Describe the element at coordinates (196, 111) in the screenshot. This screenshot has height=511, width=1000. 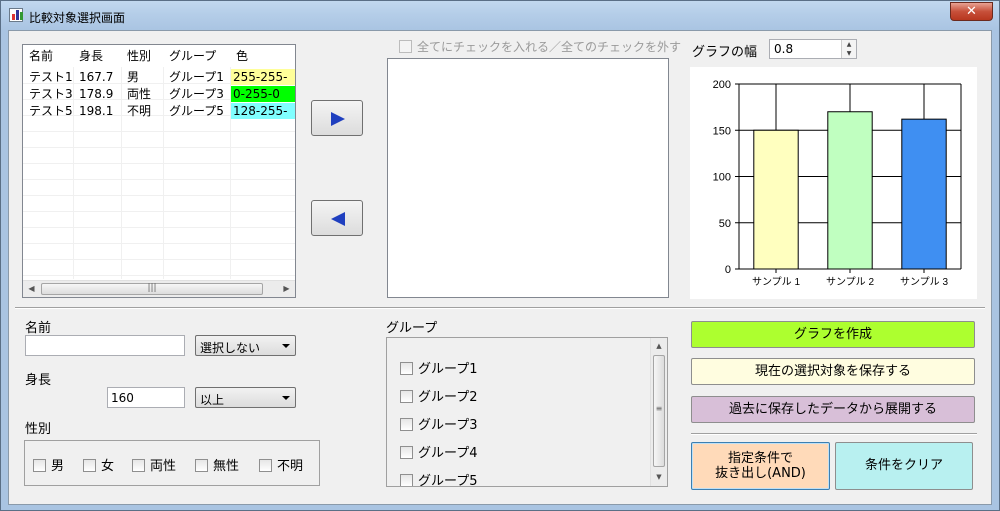
I see `cell-group: グループ5` at that location.